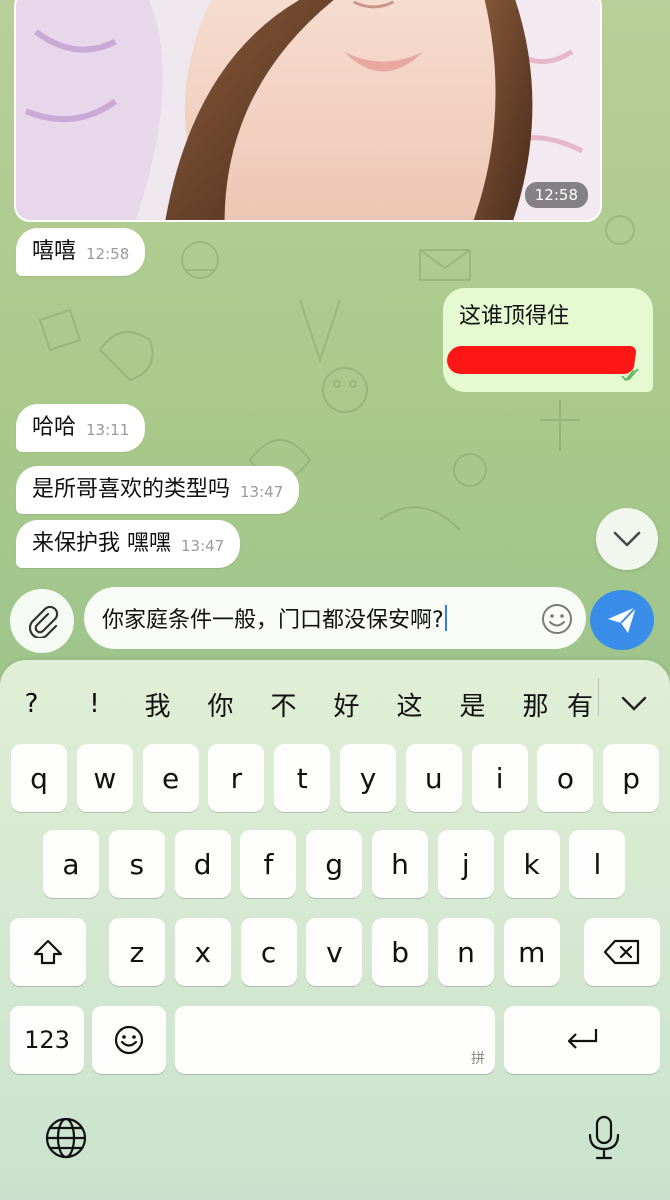 The height and width of the screenshot is (1200, 670). Describe the element at coordinates (137, 952) in the screenshot. I see `key-z: z` at that location.